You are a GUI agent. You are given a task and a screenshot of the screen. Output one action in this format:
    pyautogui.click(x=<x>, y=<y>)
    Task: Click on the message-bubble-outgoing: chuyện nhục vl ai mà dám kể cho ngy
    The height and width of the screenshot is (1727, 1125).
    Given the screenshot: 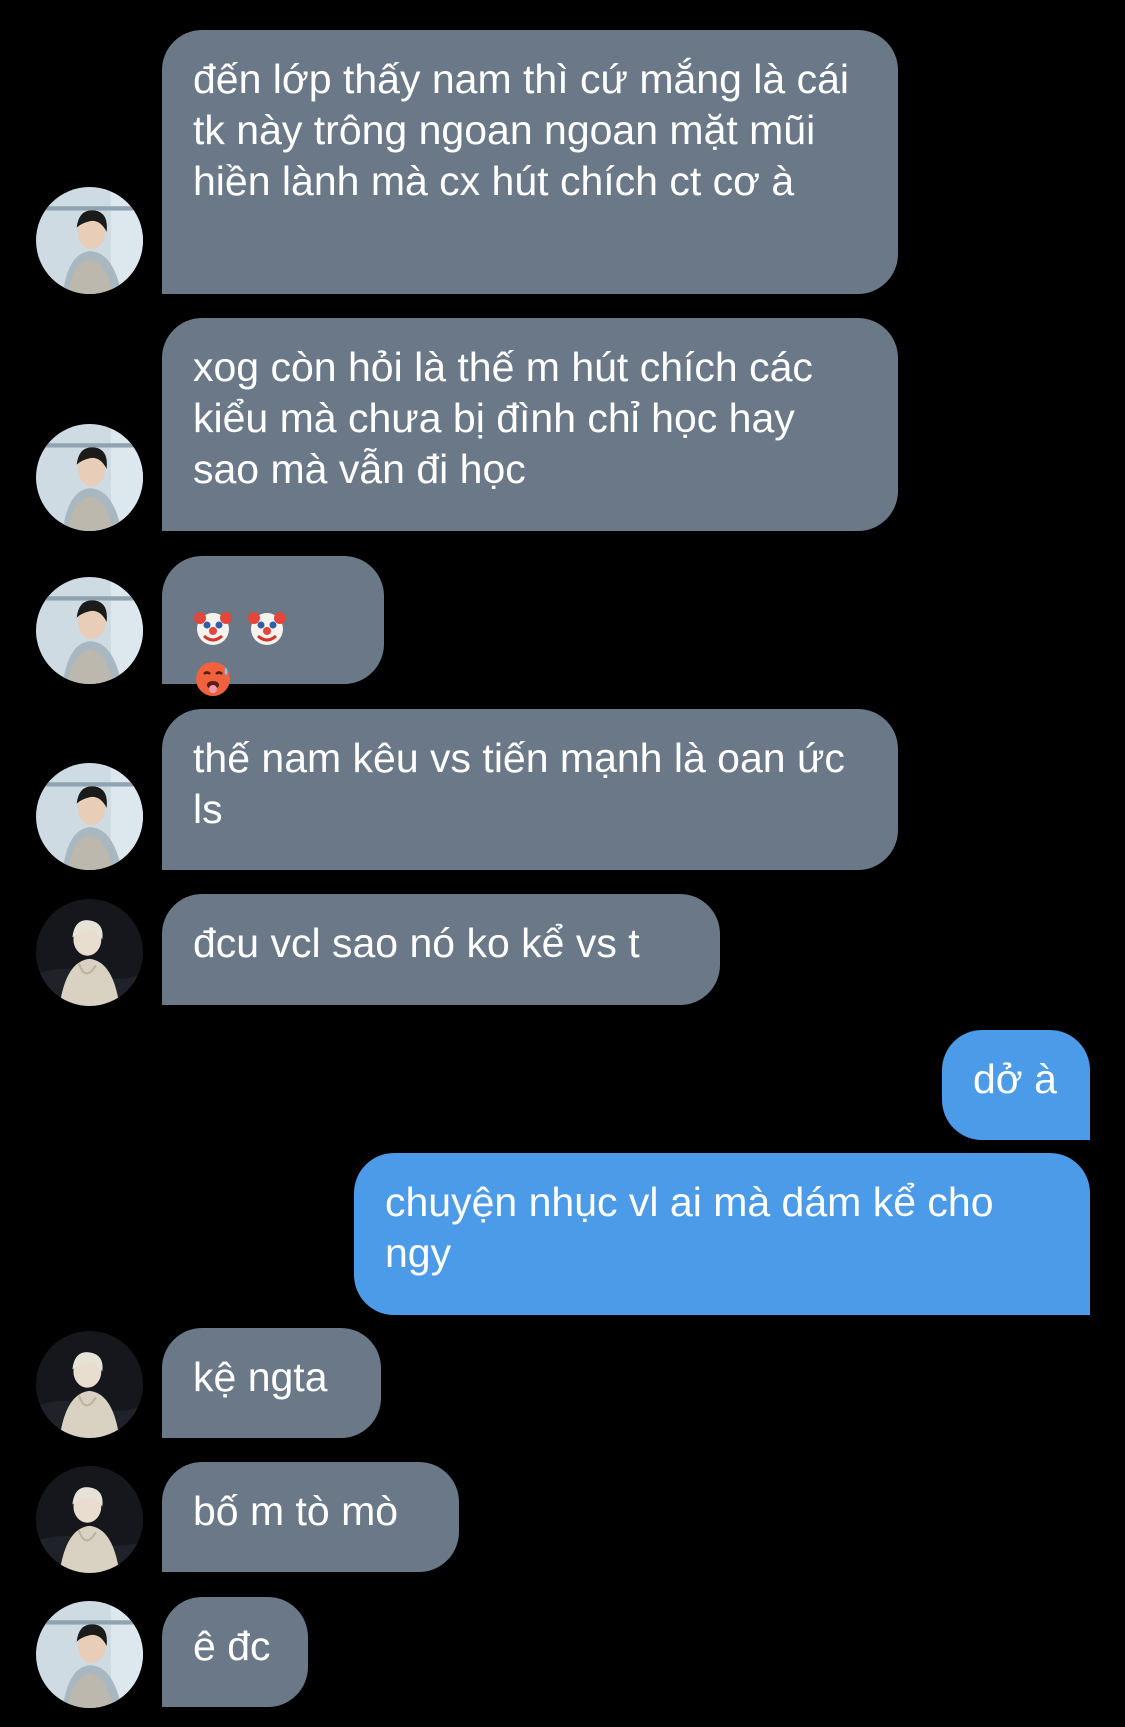 What is the action you would take?
    pyautogui.click(x=722, y=1234)
    